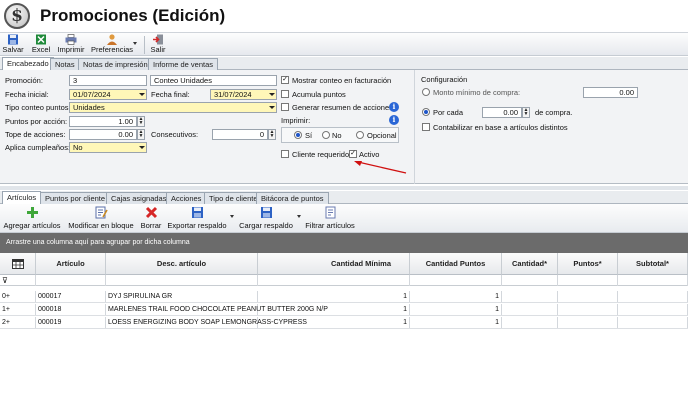 The width and height of the screenshot is (688, 407). Describe the element at coordinates (71, 45) in the screenshot. I see `print-button: Imprimir` at that location.